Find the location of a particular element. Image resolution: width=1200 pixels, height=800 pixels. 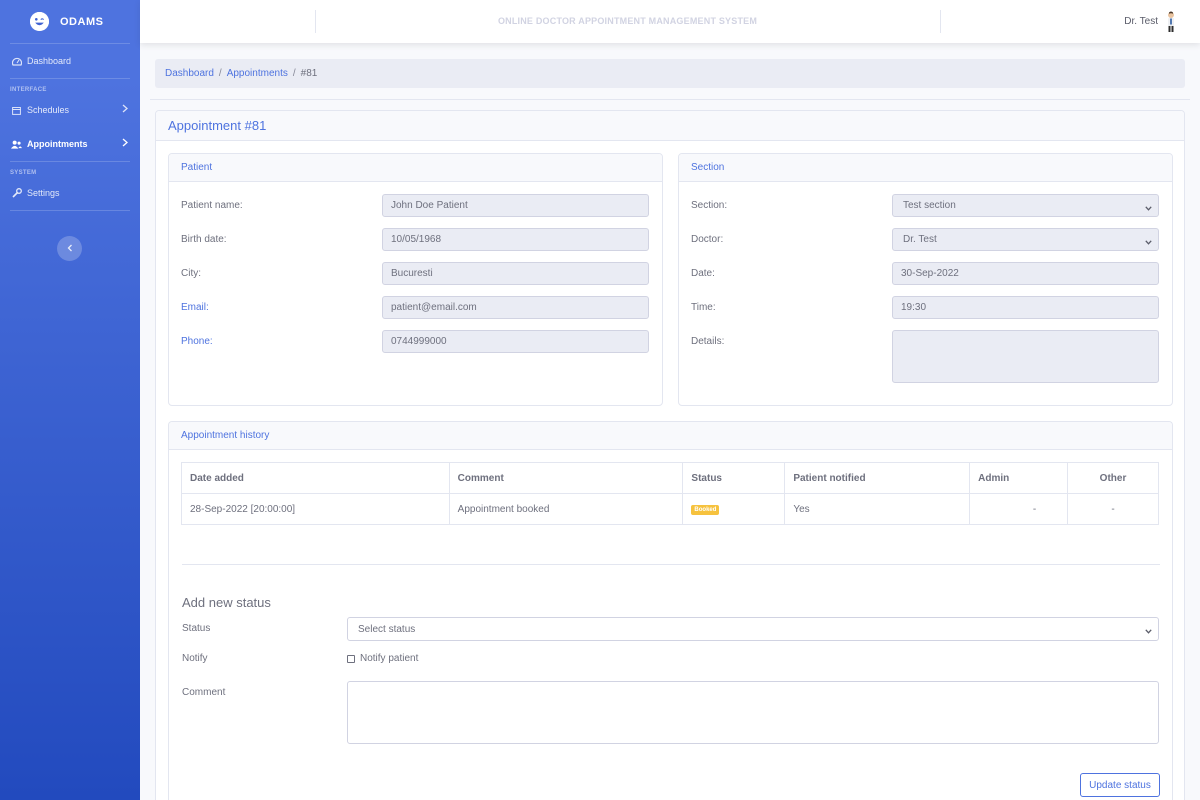

time-label: Time: is located at coordinates (703, 307).